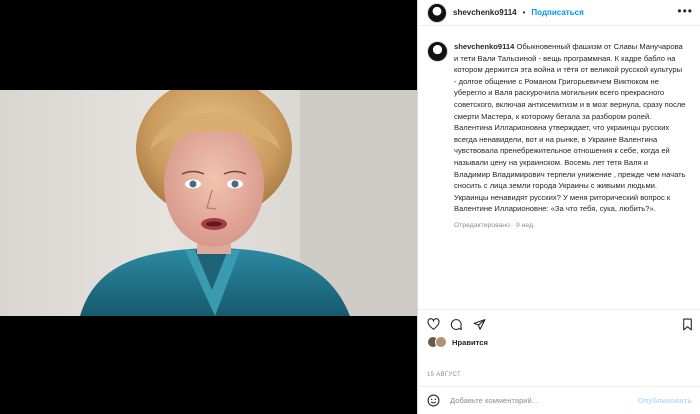 Image resolution: width=700 pixels, height=414 pixels. Describe the element at coordinates (433, 400) in the screenshot. I see `smiley-icon` at that location.